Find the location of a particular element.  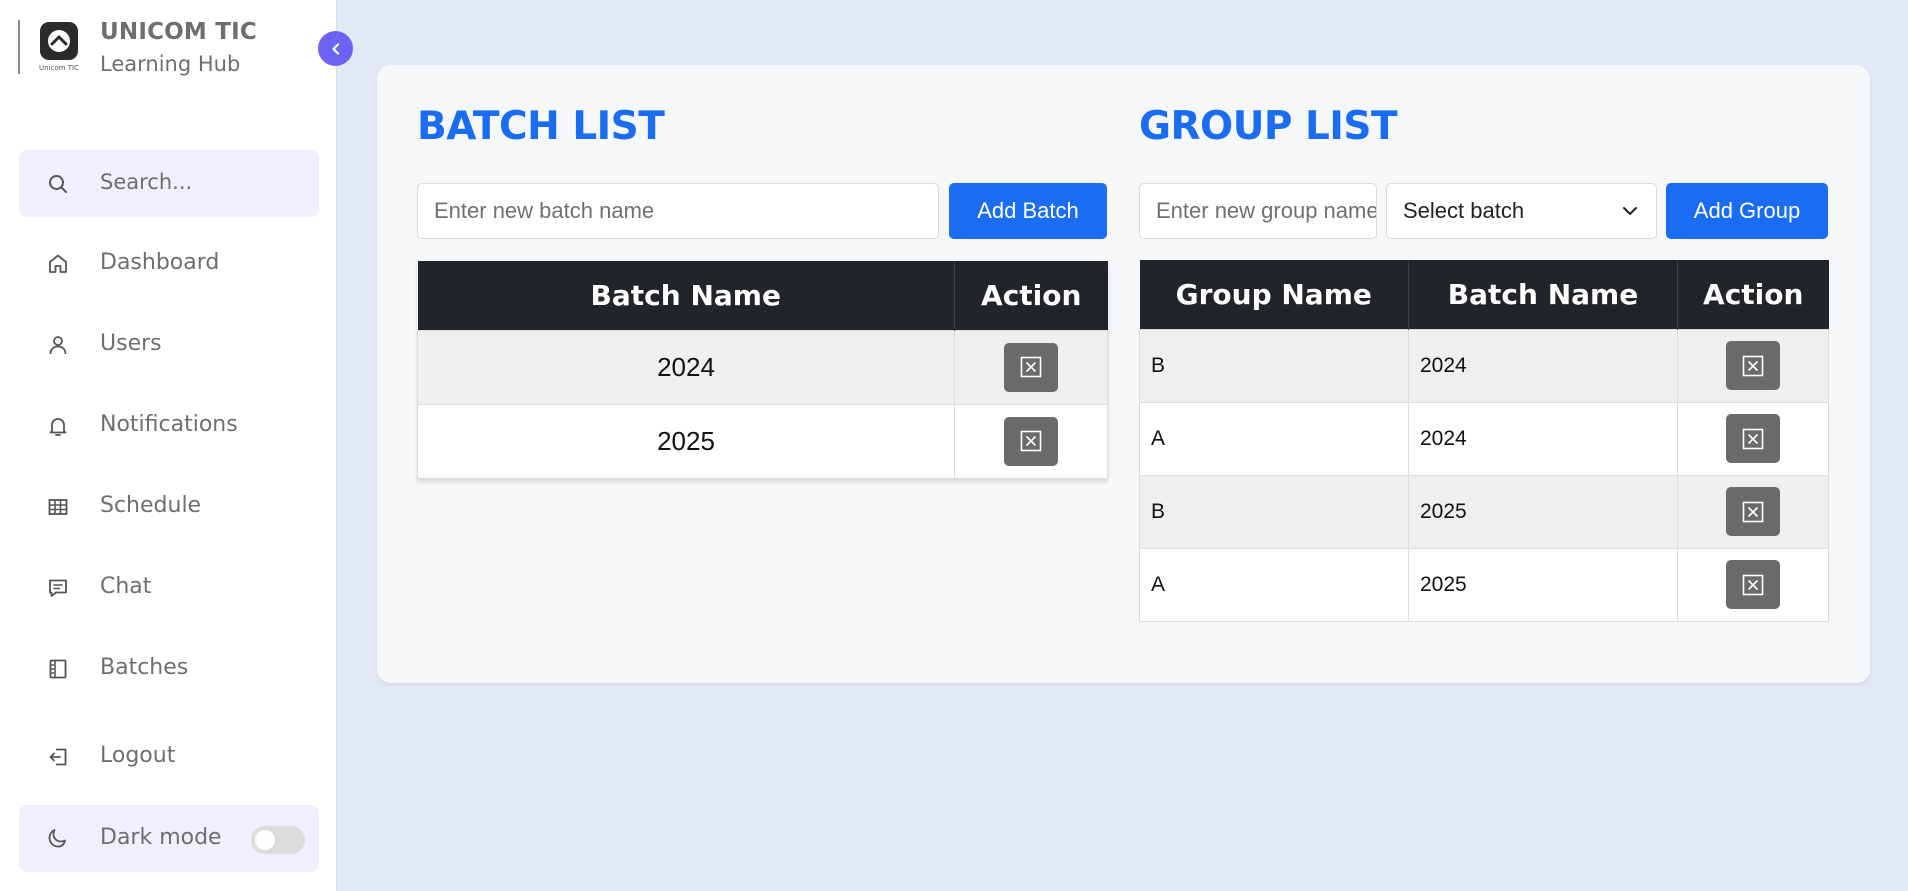

table-row: 2025 is located at coordinates (762, 441).